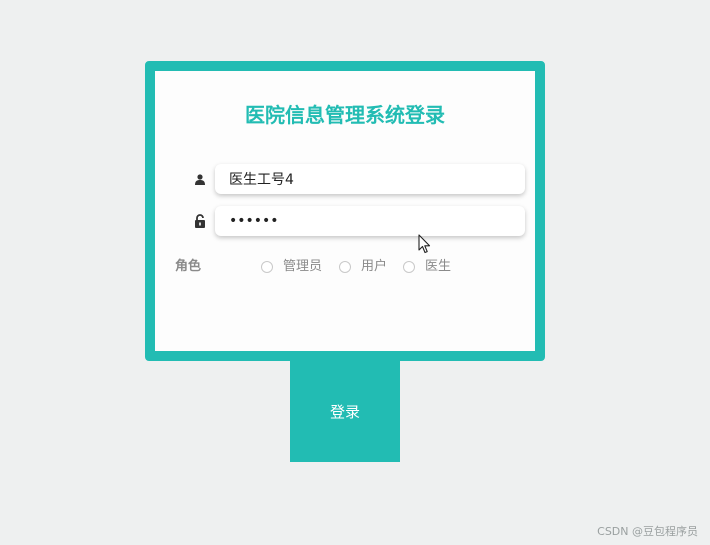 The width and height of the screenshot is (710, 545). Describe the element at coordinates (303, 266) in the screenshot. I see `role-option-label: 管理员` at that location.